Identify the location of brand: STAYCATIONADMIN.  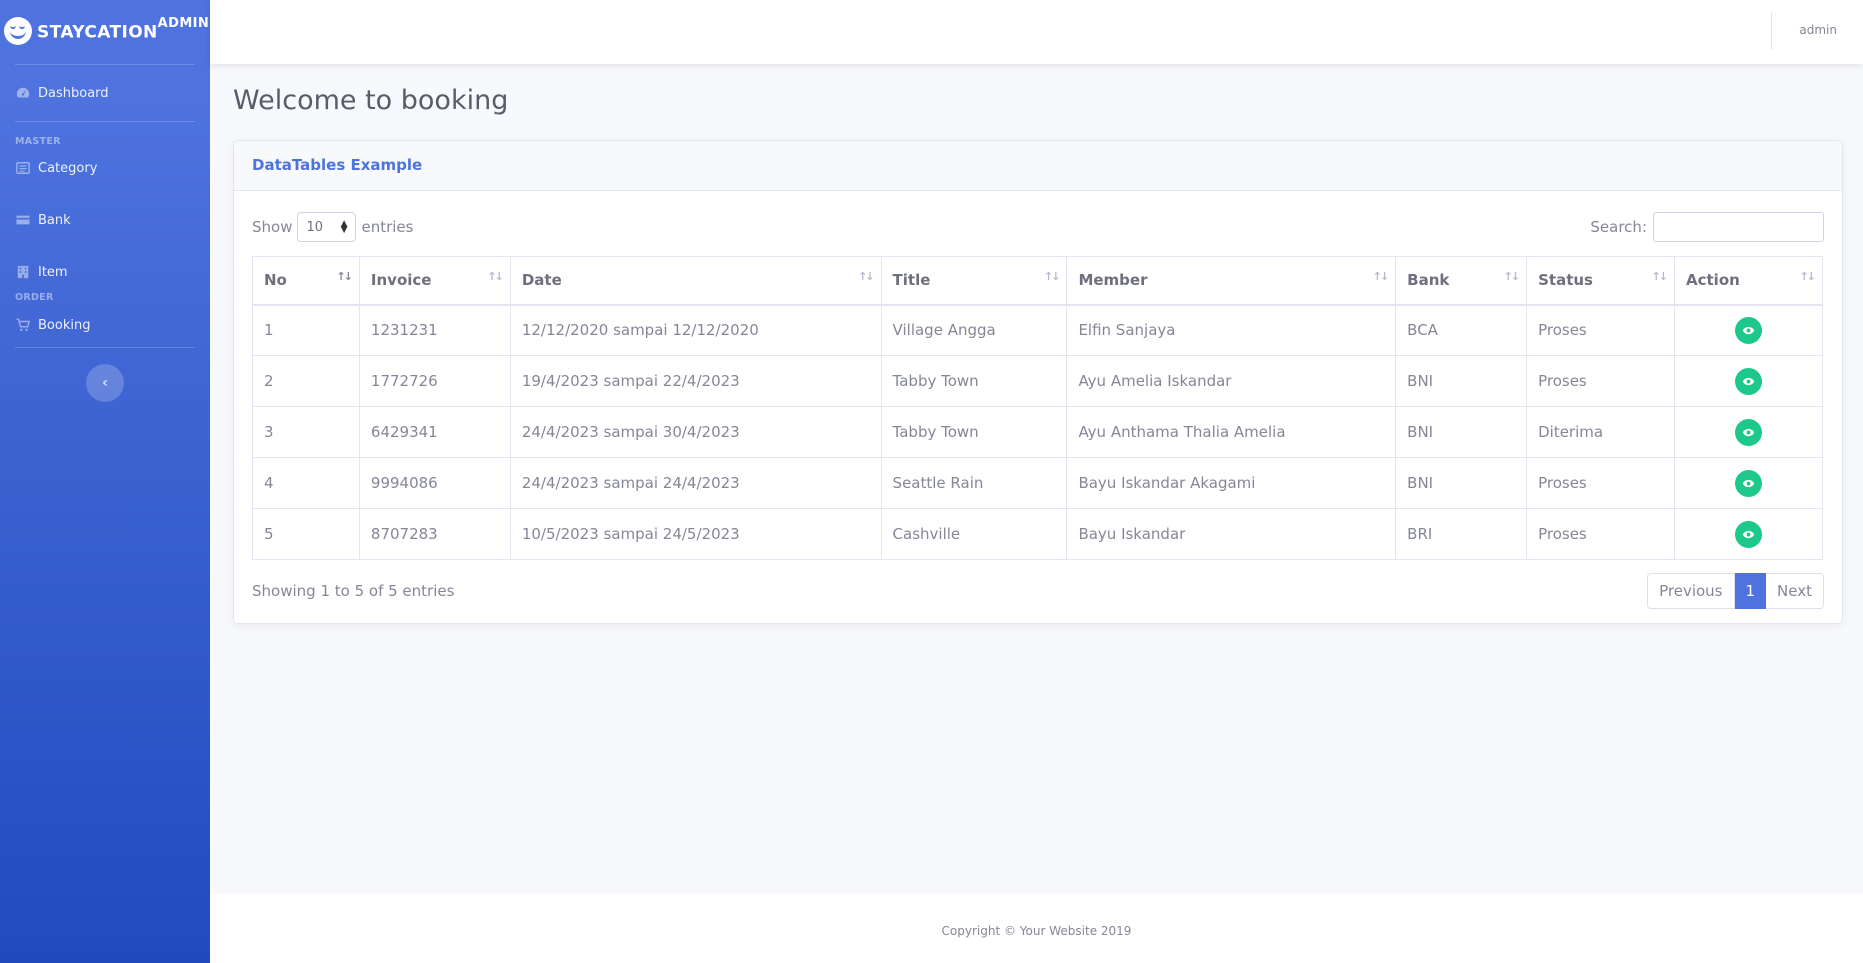
(105, 31).